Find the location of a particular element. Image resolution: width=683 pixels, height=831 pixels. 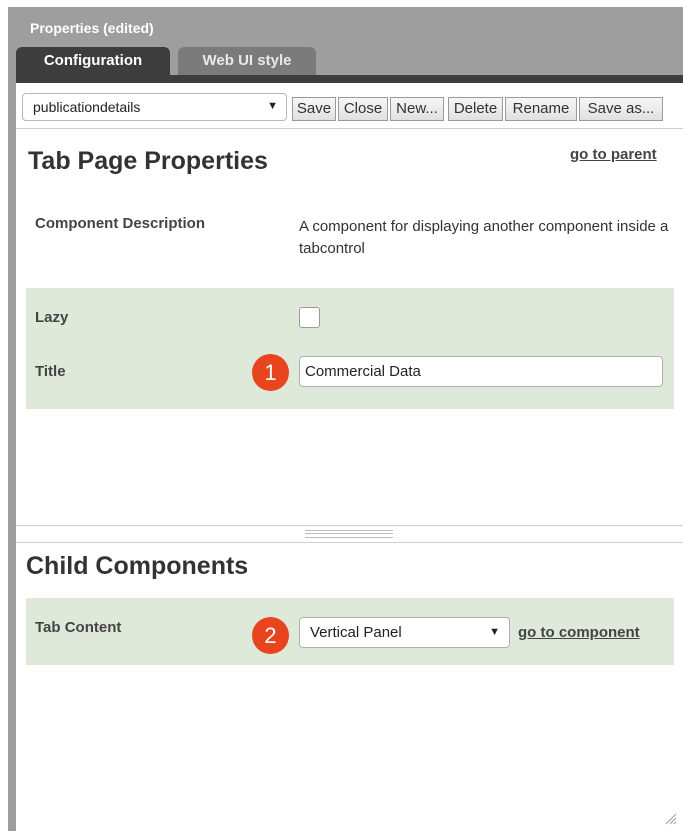

property-field-group is located at coordinates (350, 348).